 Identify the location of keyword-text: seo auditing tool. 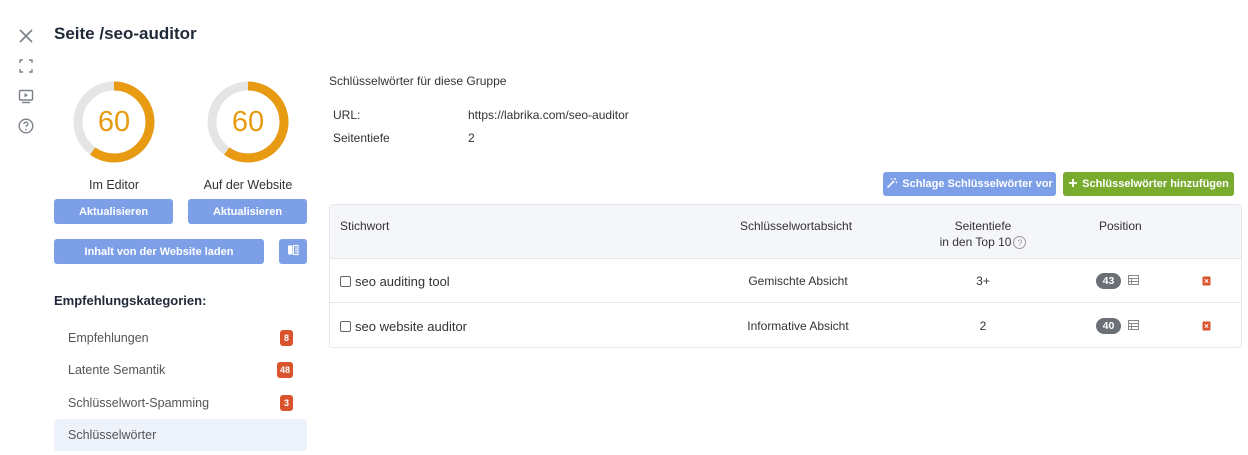
(402, 281).